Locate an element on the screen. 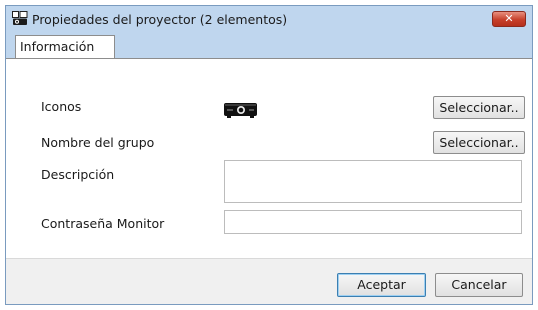 This screenshot has width=538, height=310. tab-informacion: Información is located at coordinates (65, 46).